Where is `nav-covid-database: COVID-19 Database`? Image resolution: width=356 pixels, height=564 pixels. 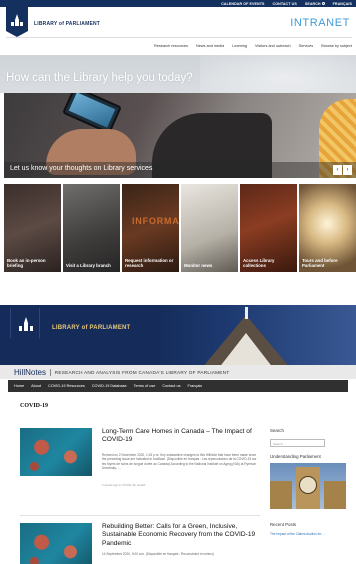 nav-covid-database: COVID-19 Database is located at coordinates (109, 386).